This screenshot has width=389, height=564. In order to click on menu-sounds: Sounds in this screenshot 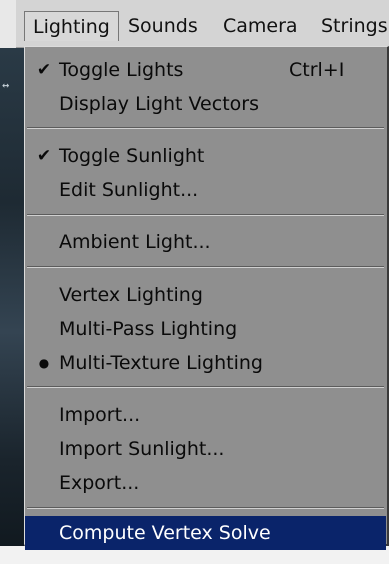, I will do `click(163, 26)`.